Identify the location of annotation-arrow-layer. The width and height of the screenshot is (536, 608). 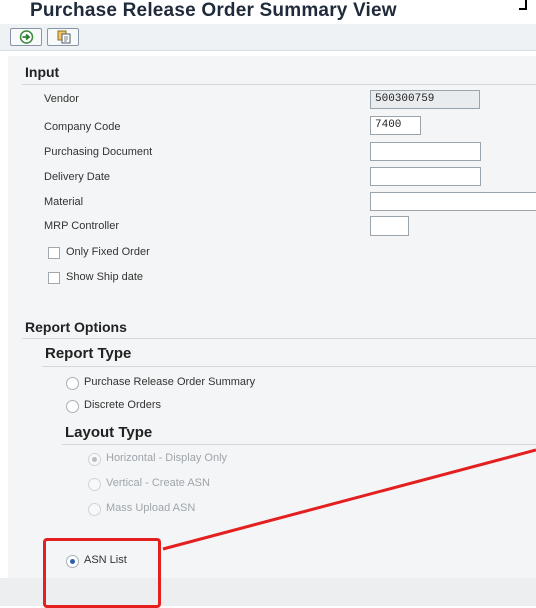
(349, 499).